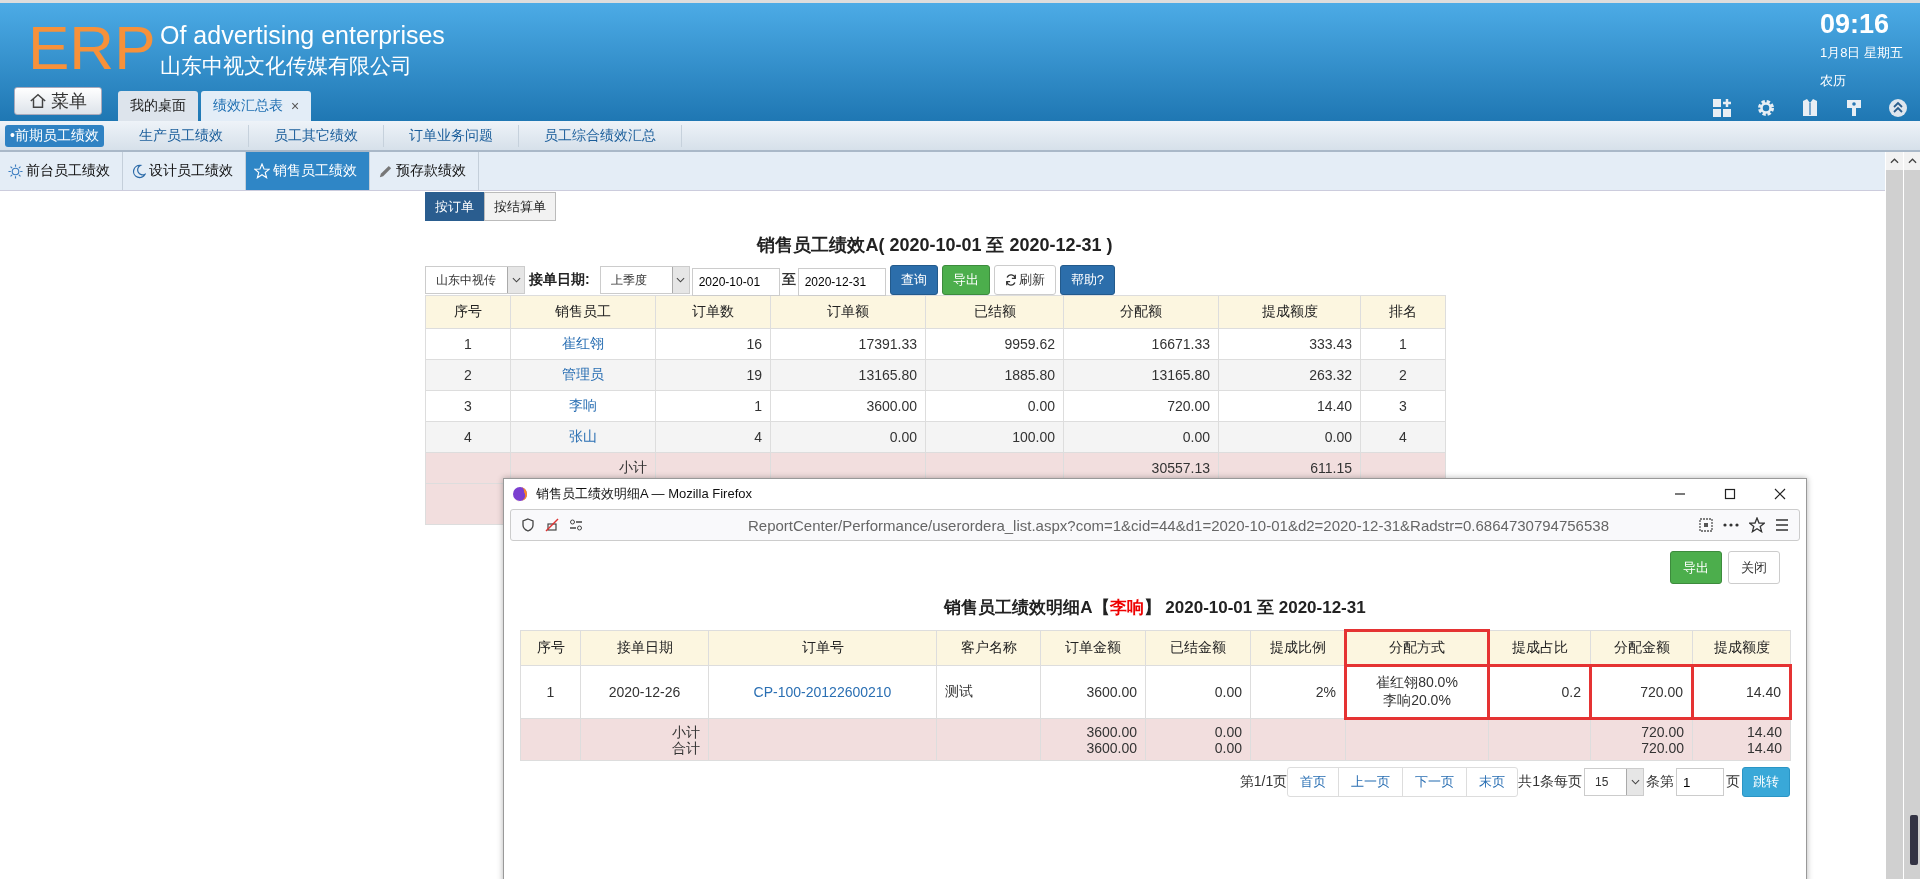 Image resolution: width=1920 pixels, height=879 pixels. What do you see at coordinates (1313, 782) in the screenshot?
I see `page-link: 首页` at bounding box center [1313, 782].